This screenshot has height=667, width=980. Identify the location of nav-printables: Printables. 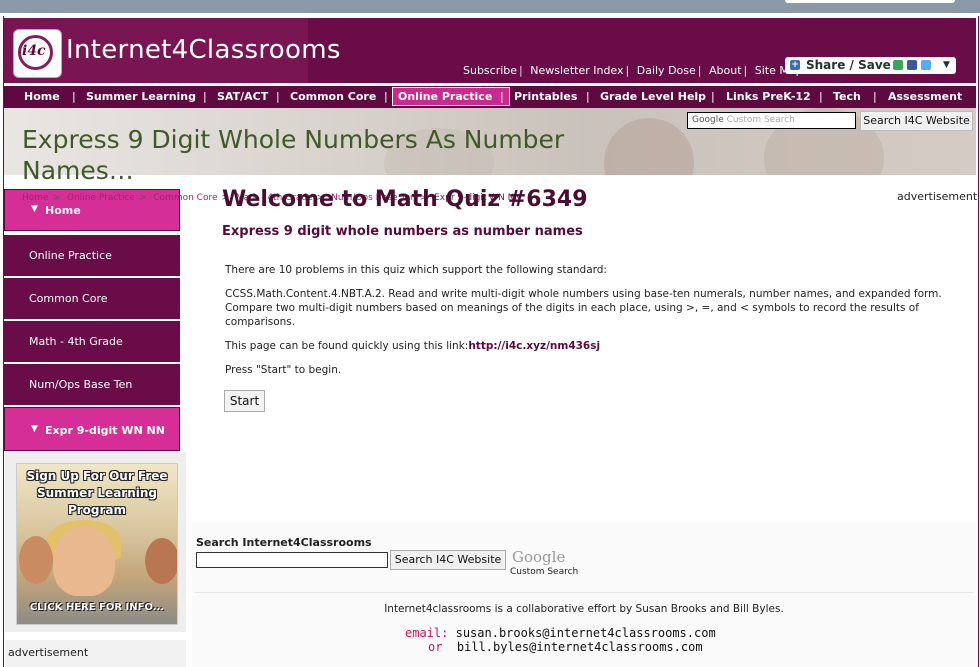
(545, 97).